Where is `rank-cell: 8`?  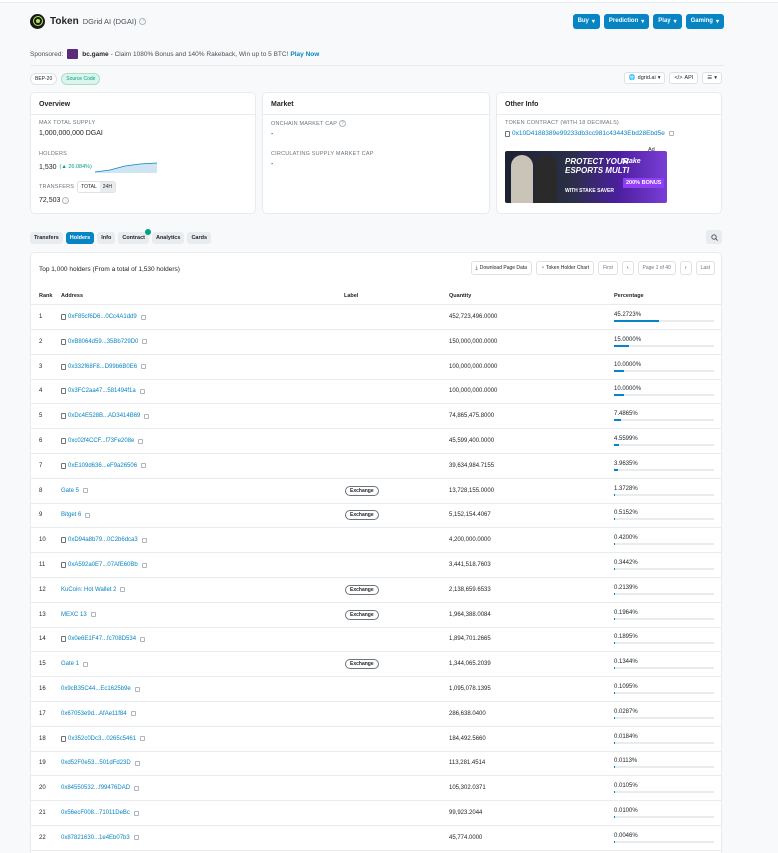 rank-cell: 8 is located at coordinates (41, 490).